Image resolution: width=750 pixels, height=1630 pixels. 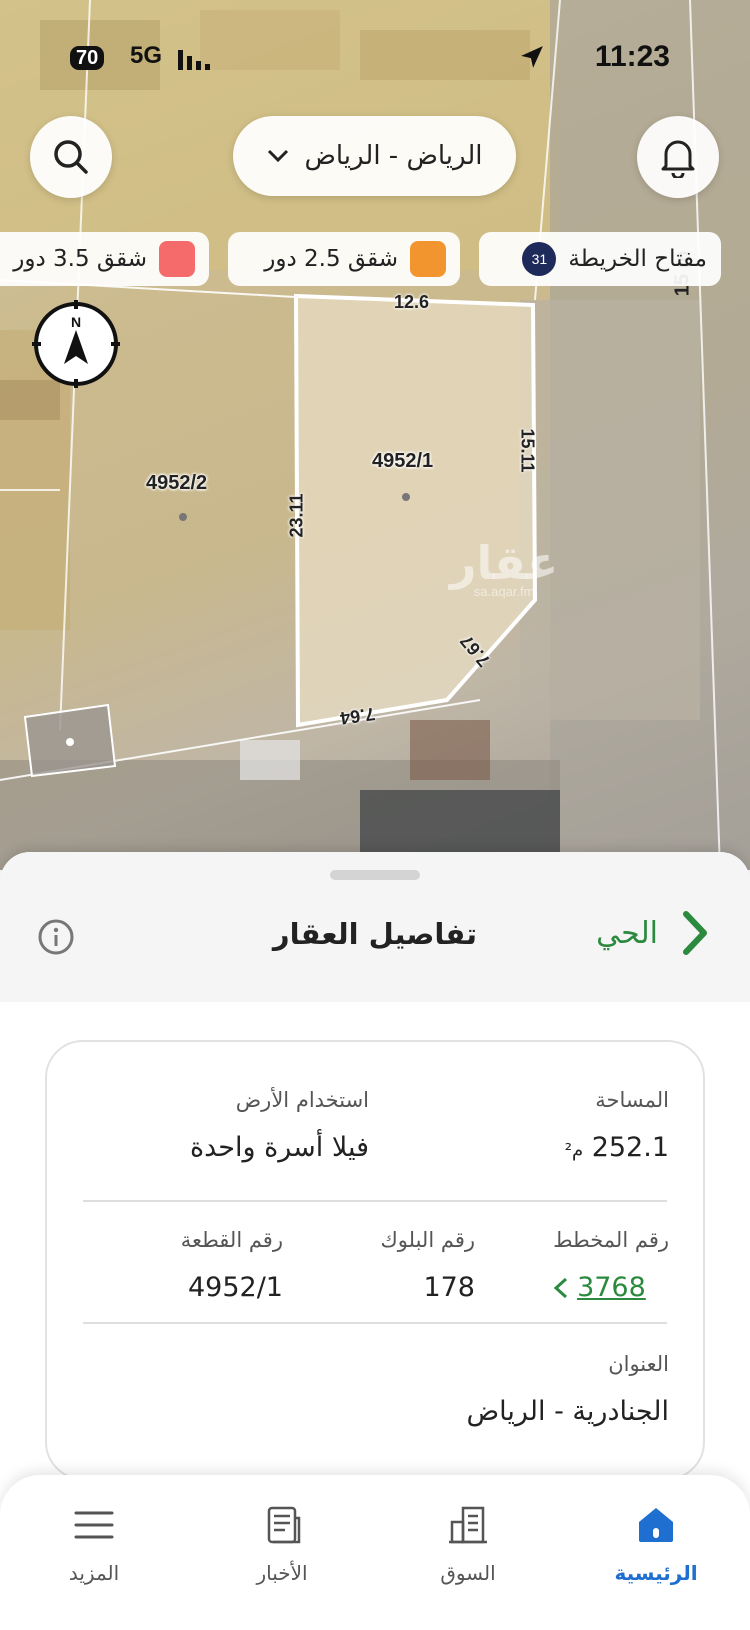 What do you see at coordinates (539, 259) in the screenshot?
I see `map-key-badge: 31` at bounding box center [539, 259].